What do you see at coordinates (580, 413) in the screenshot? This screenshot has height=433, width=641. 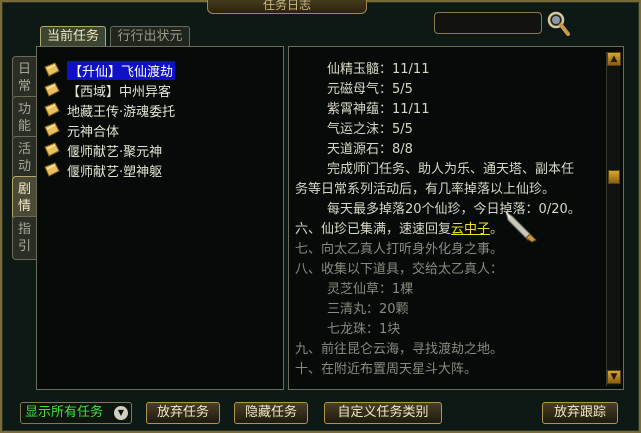 I see `stop-tracking-button: 放弃跟踪` at bounding box center [580, 413].